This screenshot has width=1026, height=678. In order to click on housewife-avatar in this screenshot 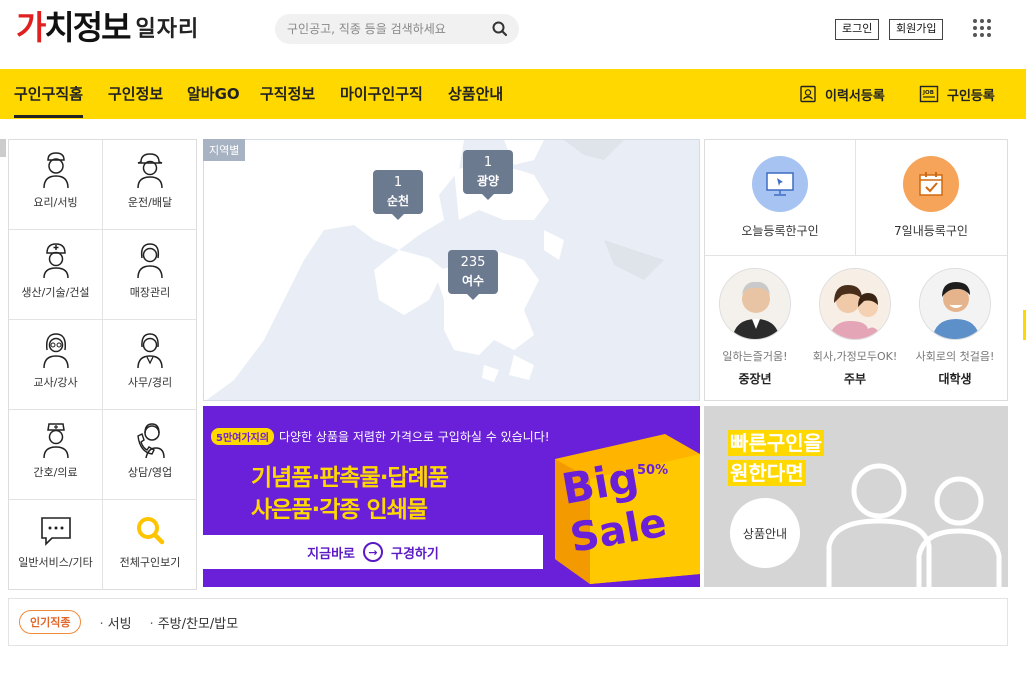, I will do `click(855, 304)`.